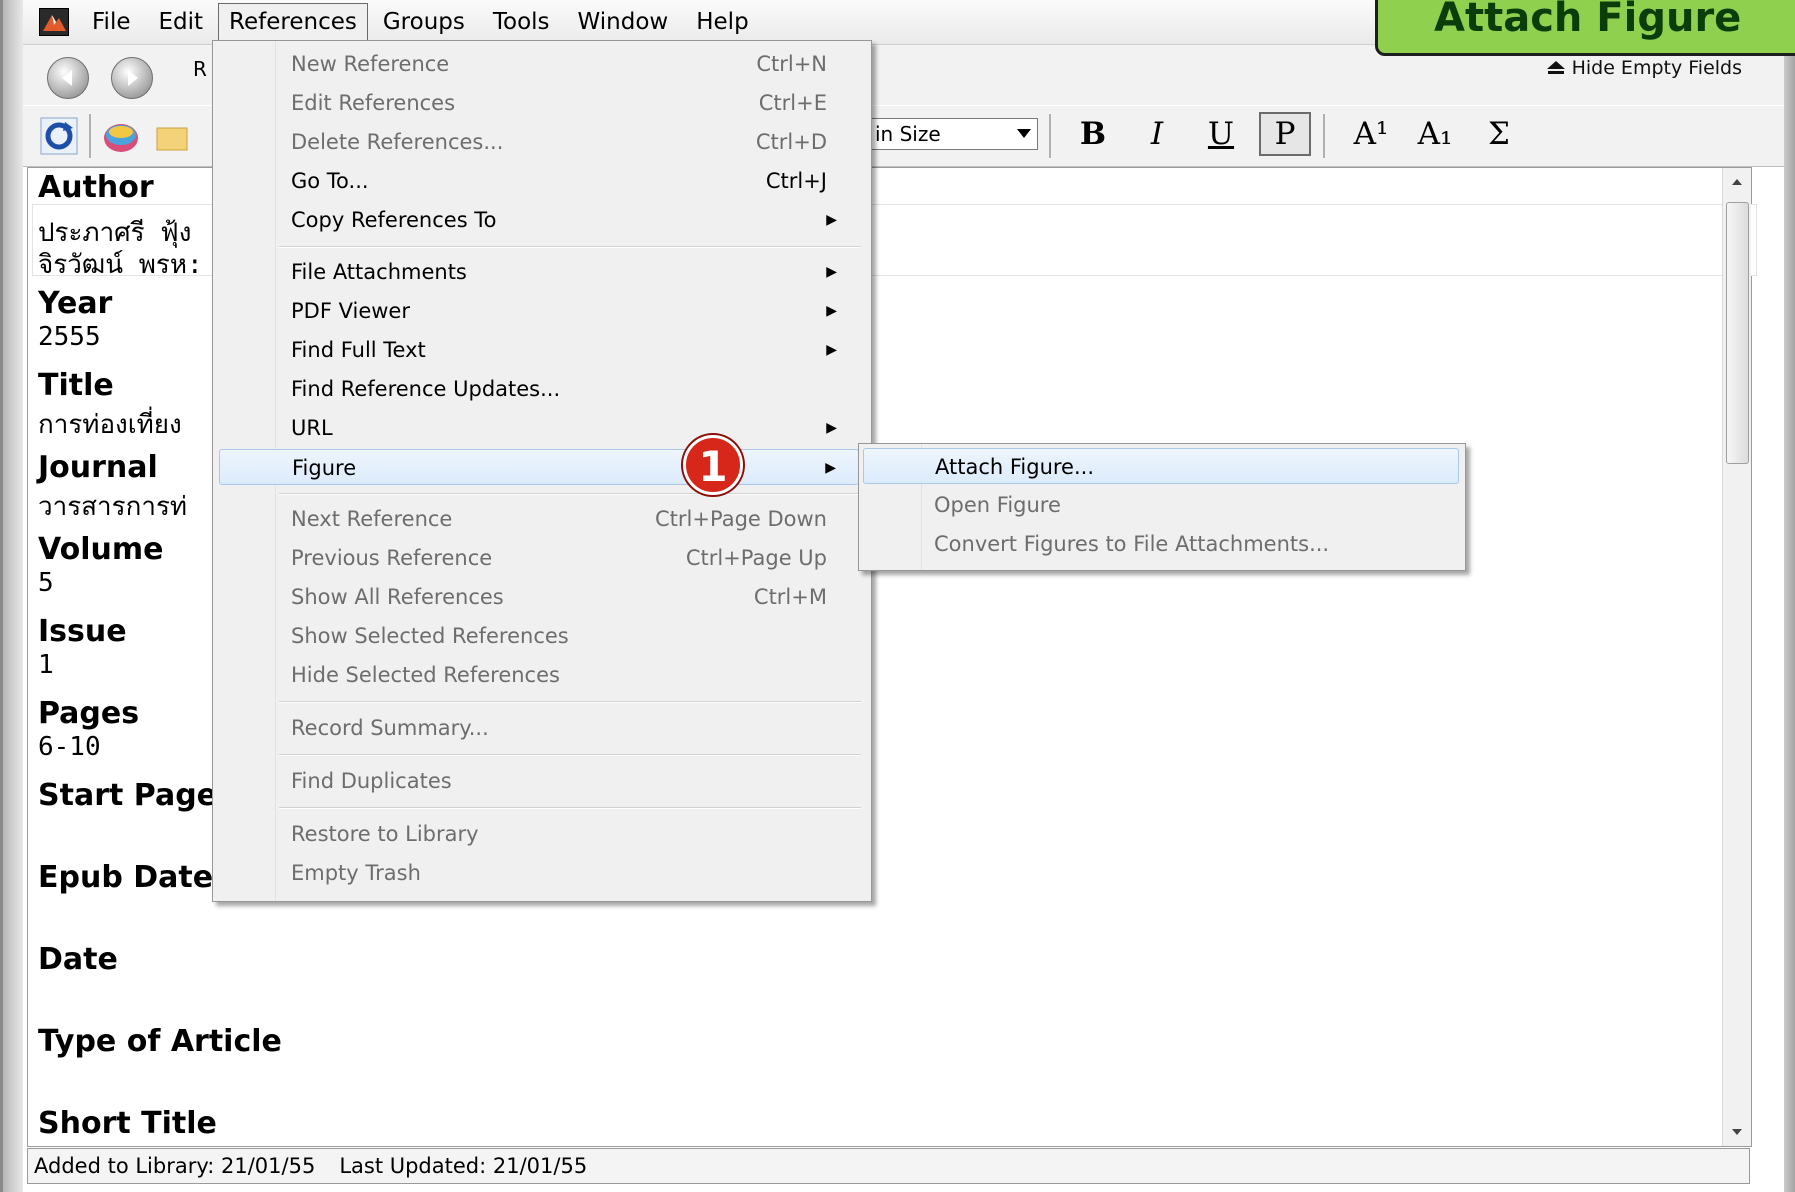 The width and height of the screenshot is (1795, 1192). Describe the element at coordinates (539, 181) in the screenshot. I see `menu-item-go-to: Go To... Ctrl+J` at that location.